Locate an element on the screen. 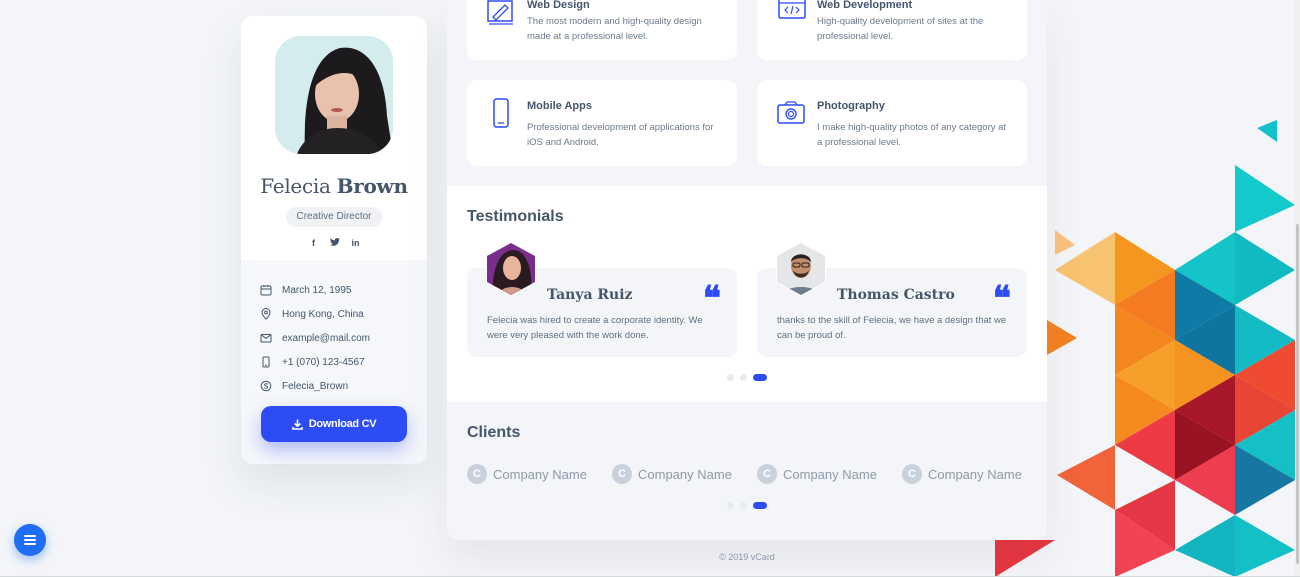 This screenshot has width=1300, height=577. testimonials-title: Testimonials is located at coordinates (515, 216).